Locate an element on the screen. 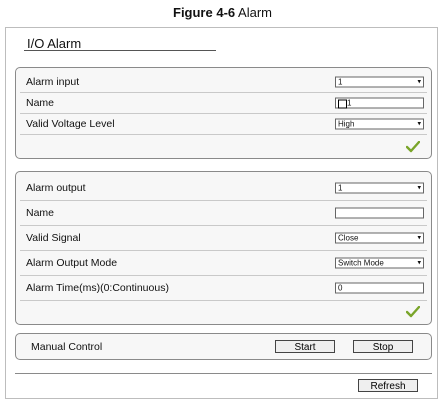  input-name-field: 1 is located at coordinates (379, 103).